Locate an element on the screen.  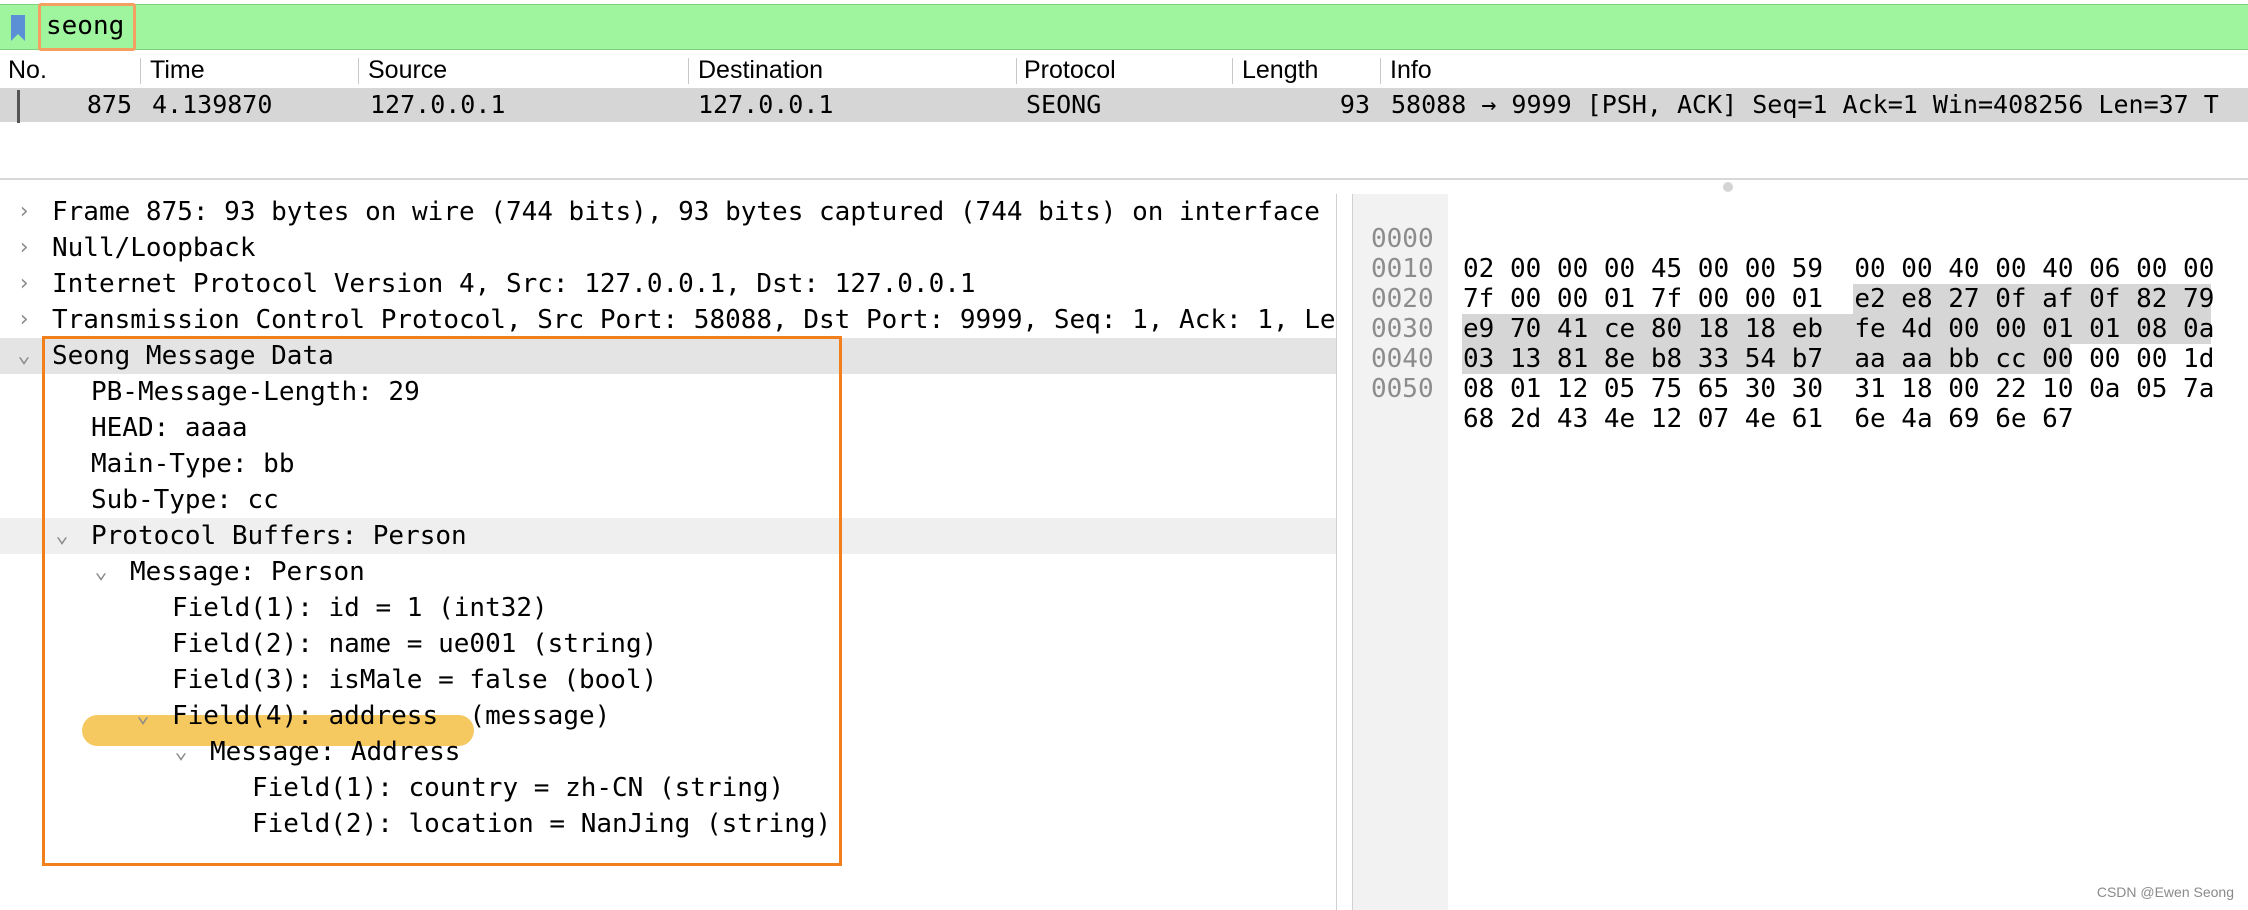
hex-bytes: 68 2d 43 4e 12 07 4e 61 6e 4a 69 6e 67 is located at coordinates (1768, 419).